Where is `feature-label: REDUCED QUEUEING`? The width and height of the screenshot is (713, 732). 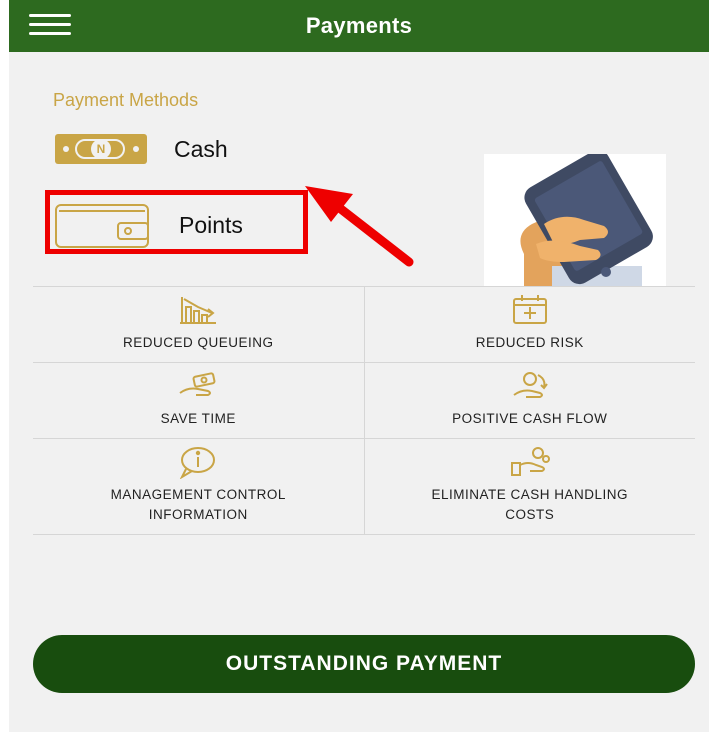 feature-label: REDUCED QUEUEING is located at coordinates (198, 342).